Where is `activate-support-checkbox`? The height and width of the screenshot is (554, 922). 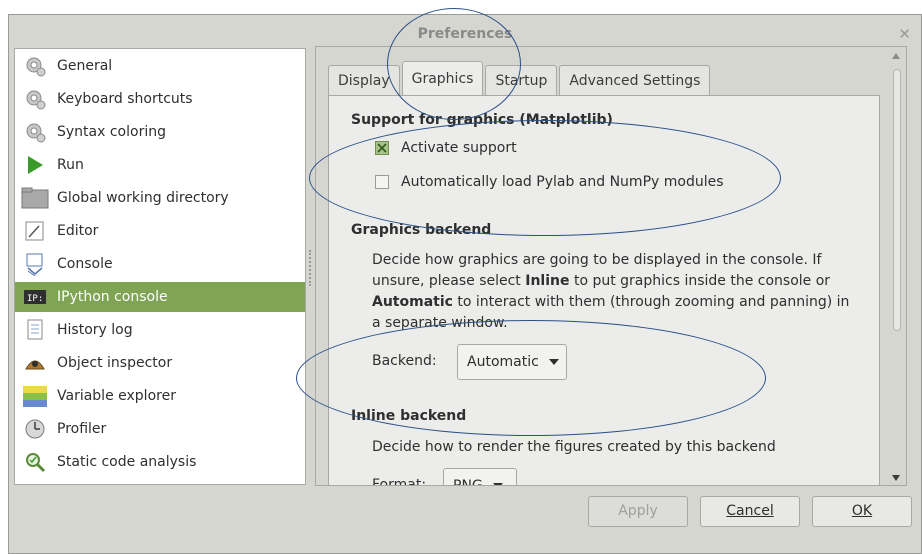
activate-support-checkbox is located at coordinates (382, 148).